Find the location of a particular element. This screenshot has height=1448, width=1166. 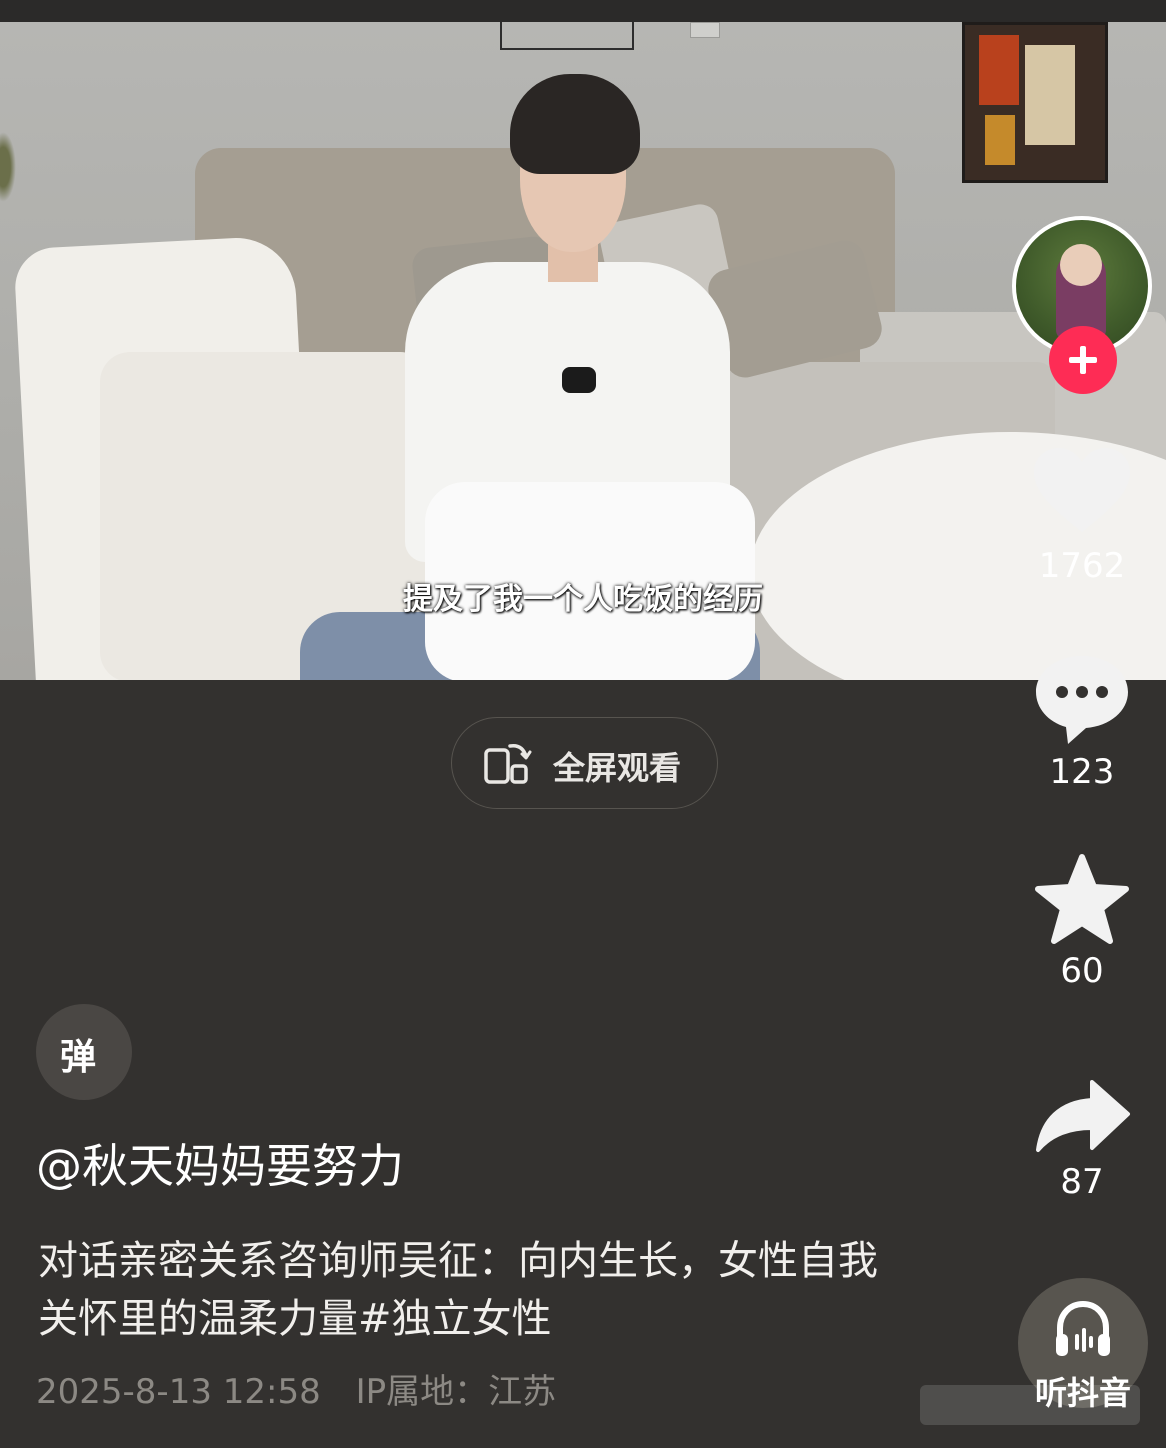

comment-count: 123 is located at coordinates (1082, 772).